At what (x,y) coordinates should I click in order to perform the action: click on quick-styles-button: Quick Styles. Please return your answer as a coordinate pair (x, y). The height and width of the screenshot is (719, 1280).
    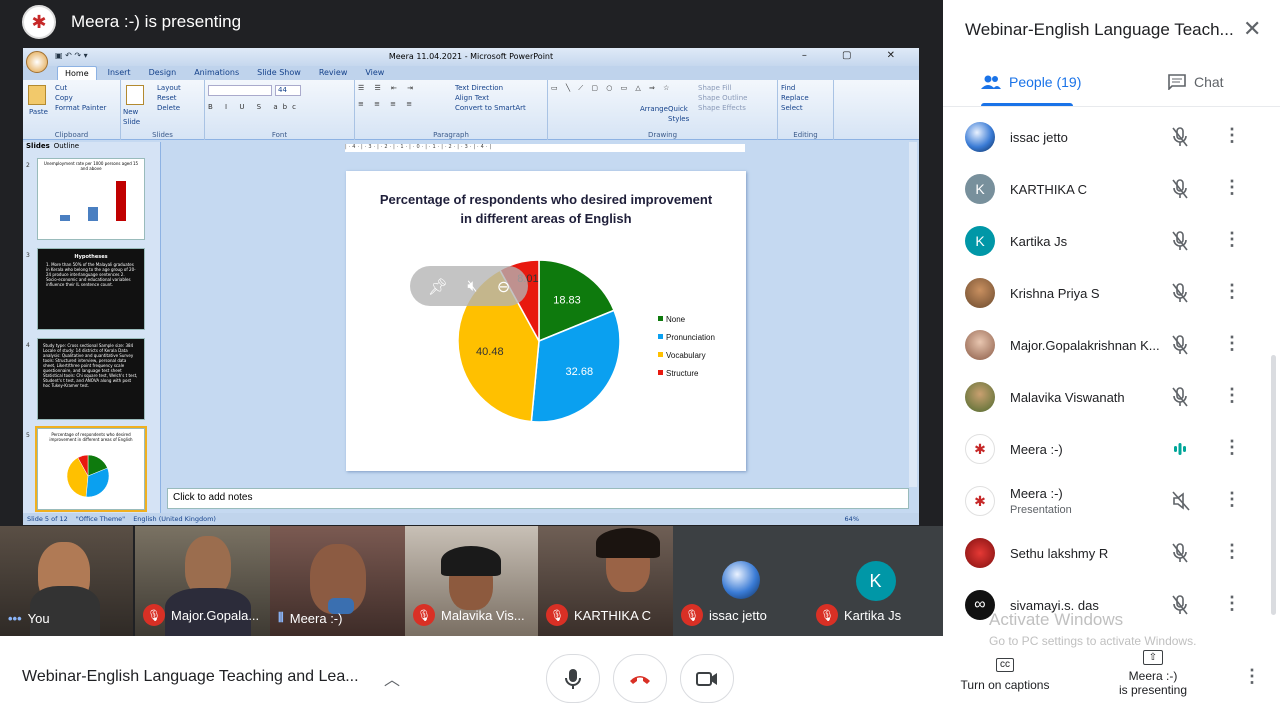
    Looking at the image, I should click on (679, 114).